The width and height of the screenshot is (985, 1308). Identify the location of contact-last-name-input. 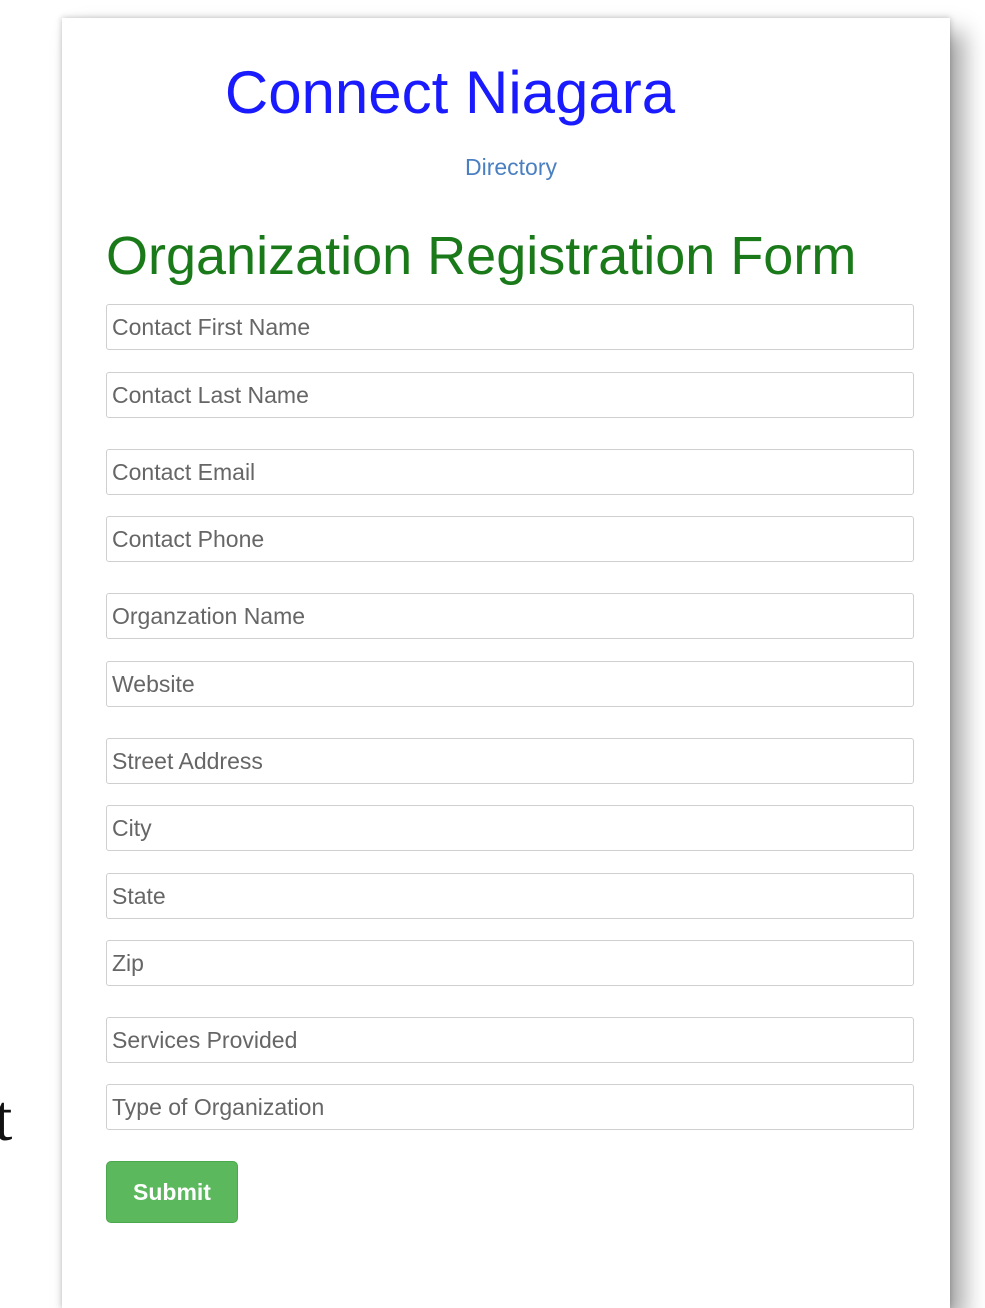
(510, 395).